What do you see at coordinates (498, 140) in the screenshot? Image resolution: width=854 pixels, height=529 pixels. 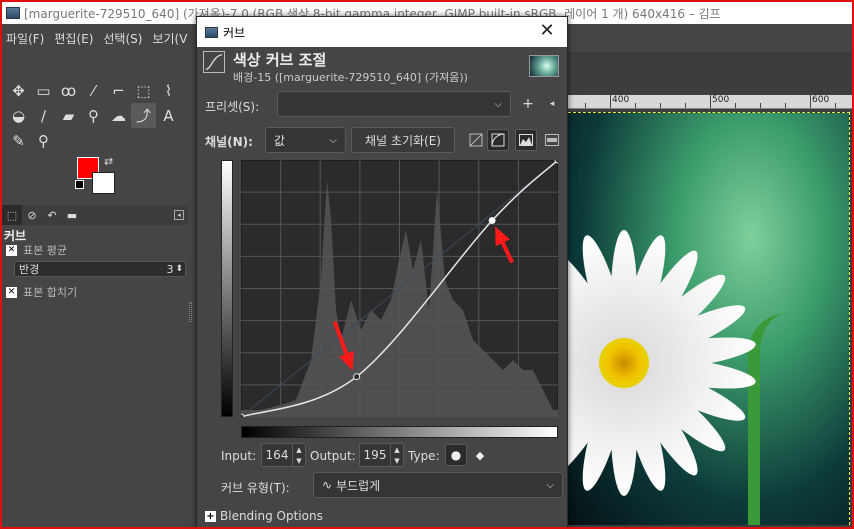 I see `log-histogram-icon` at bounding box center [498, 140].